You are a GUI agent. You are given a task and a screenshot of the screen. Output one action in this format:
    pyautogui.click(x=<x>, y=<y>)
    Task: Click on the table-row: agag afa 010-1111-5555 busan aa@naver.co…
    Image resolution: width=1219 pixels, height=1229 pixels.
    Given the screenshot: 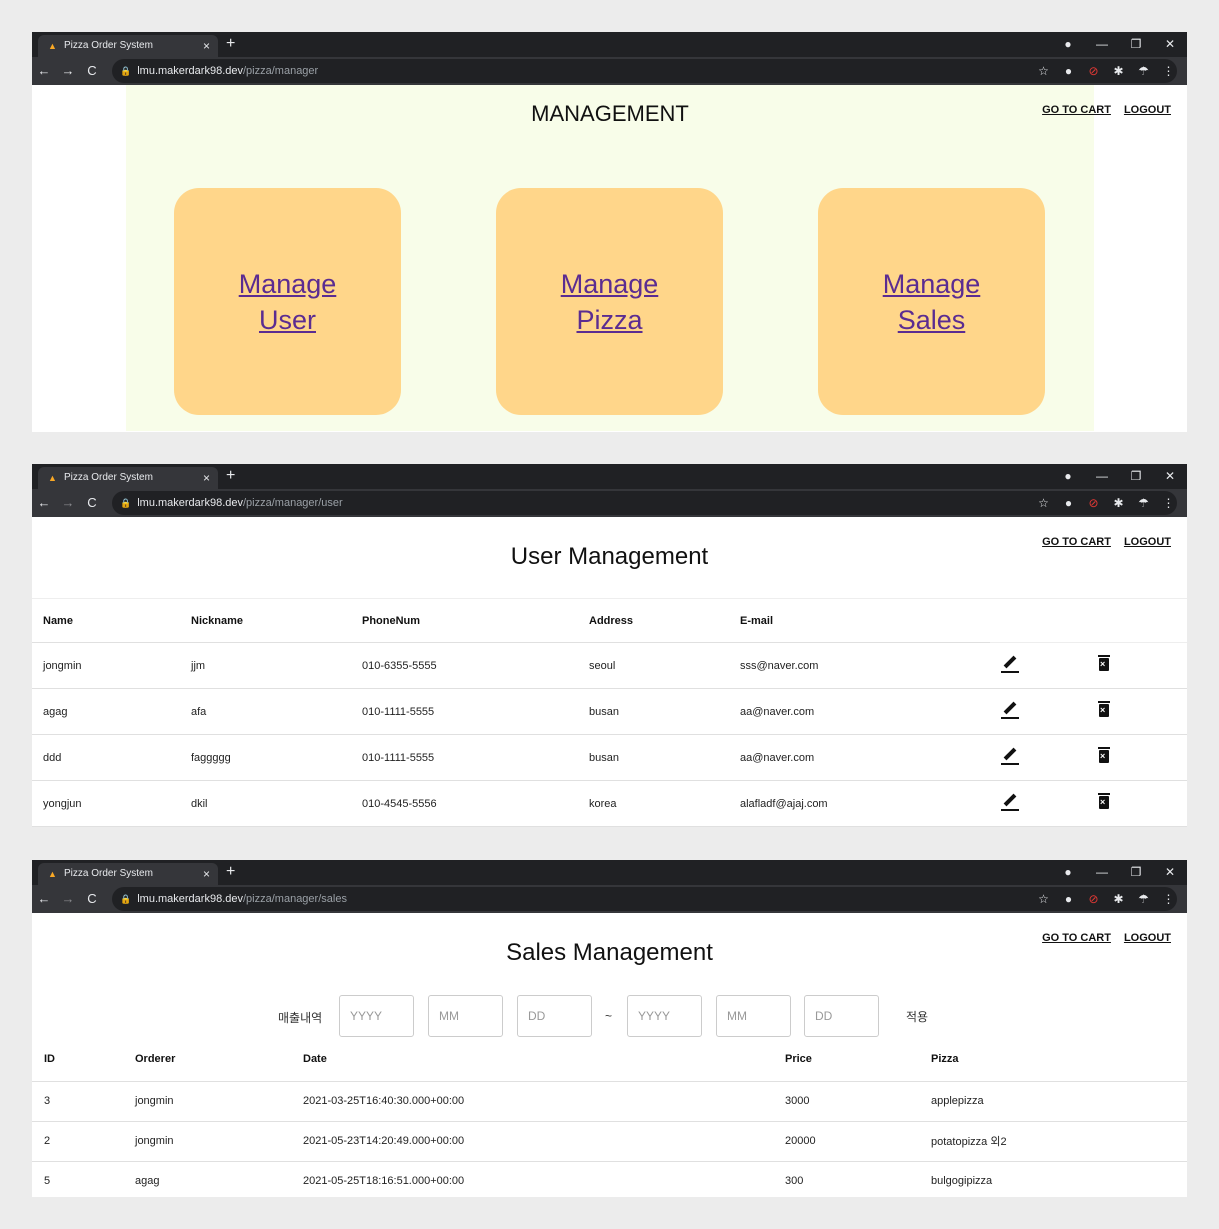 What is the action you would take?
    pyautogui.click(x=609, y=711)
    